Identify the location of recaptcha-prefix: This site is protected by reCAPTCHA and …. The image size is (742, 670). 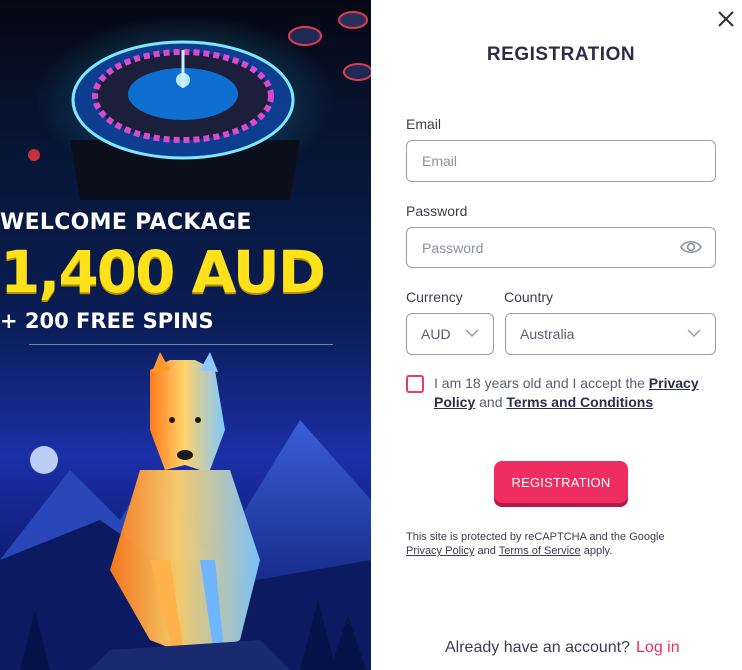
(535, 537).